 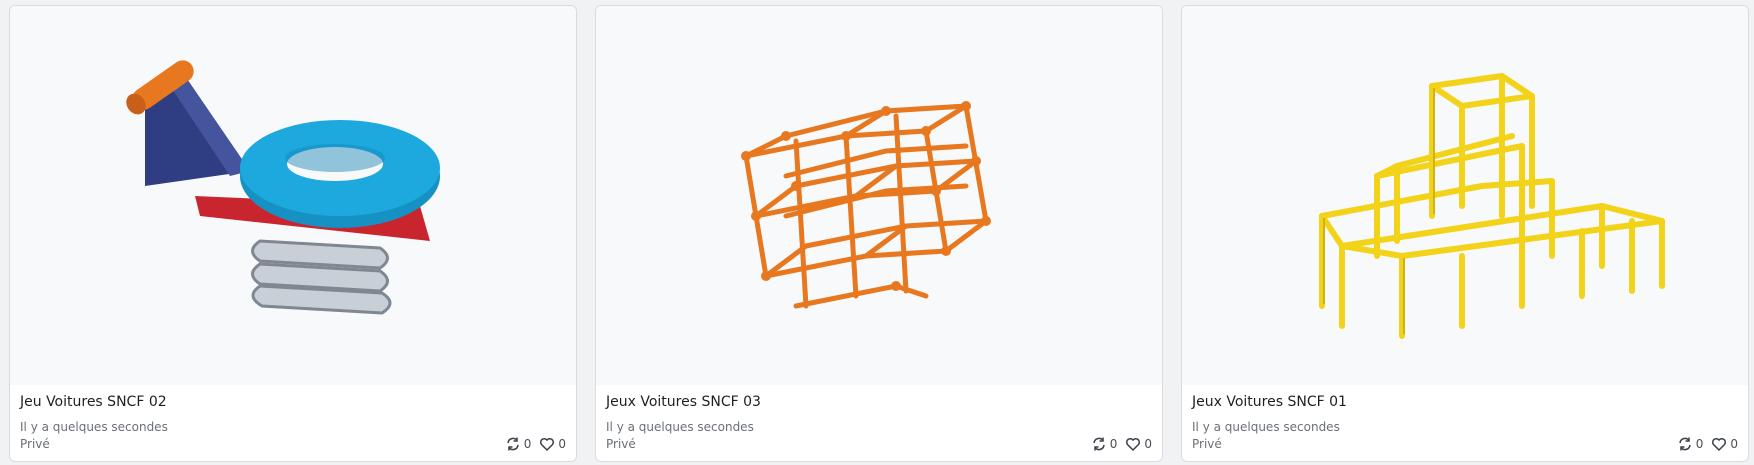 What do you see at coordinates (866, 205) in the screenshot?
I see `lattice-icon` at bounding box center [866, 205].